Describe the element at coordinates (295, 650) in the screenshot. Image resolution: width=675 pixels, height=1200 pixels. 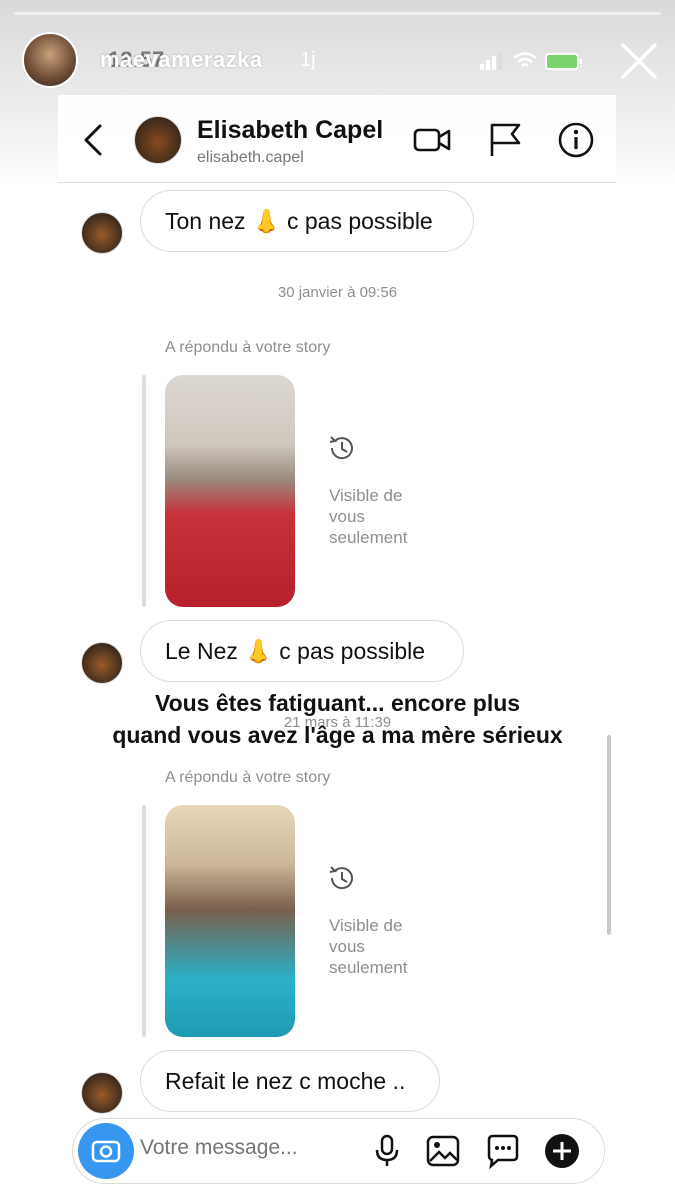
I see `message-text: Le Nez 👃 c pas possible` at that location.